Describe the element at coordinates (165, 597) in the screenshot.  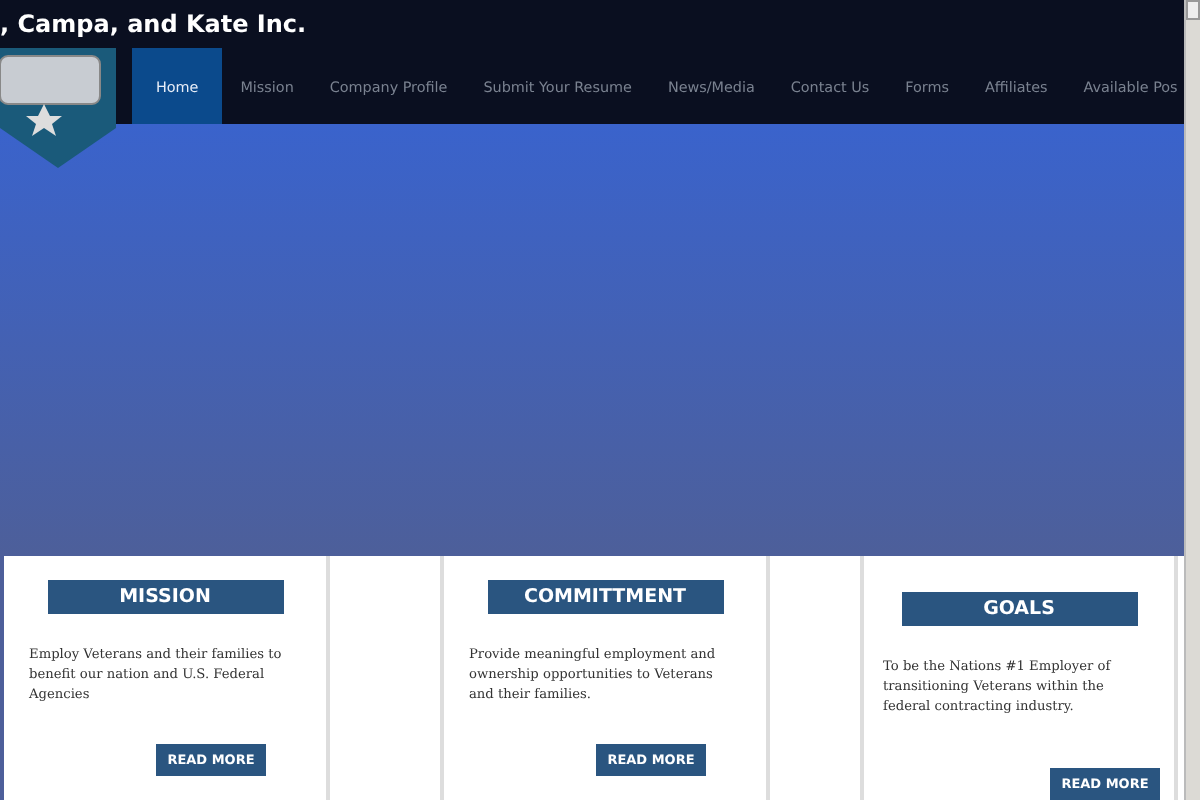
I see `card-heading: MISSION` at that location.